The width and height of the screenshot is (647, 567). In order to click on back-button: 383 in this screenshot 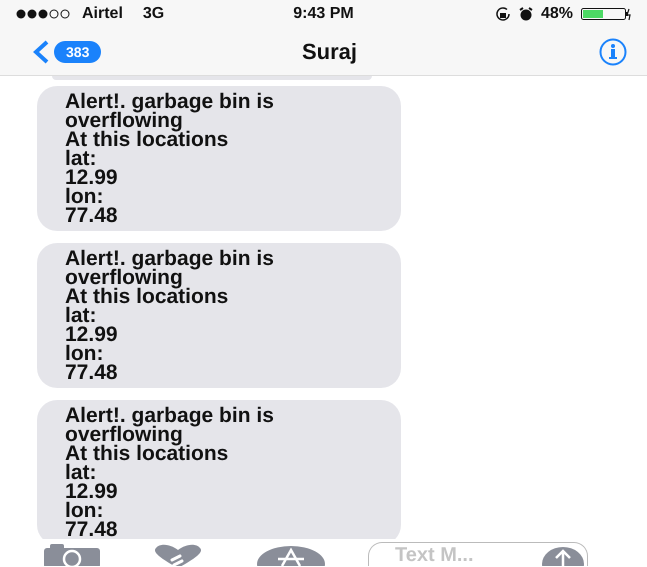, I will do `click(67, 52)`.